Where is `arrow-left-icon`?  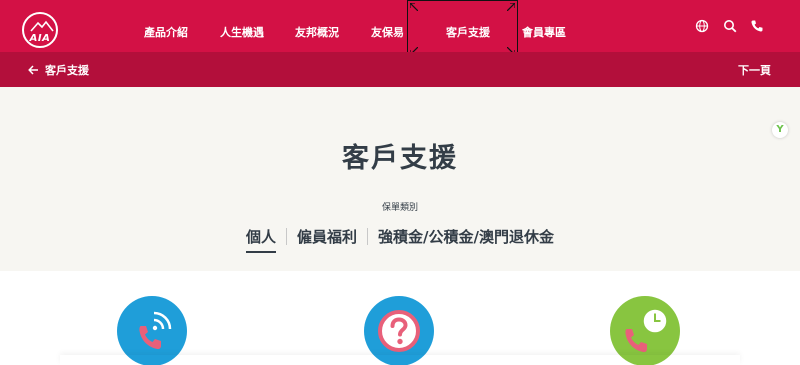 arrow-left-icon is located at coordinates (33, 70).